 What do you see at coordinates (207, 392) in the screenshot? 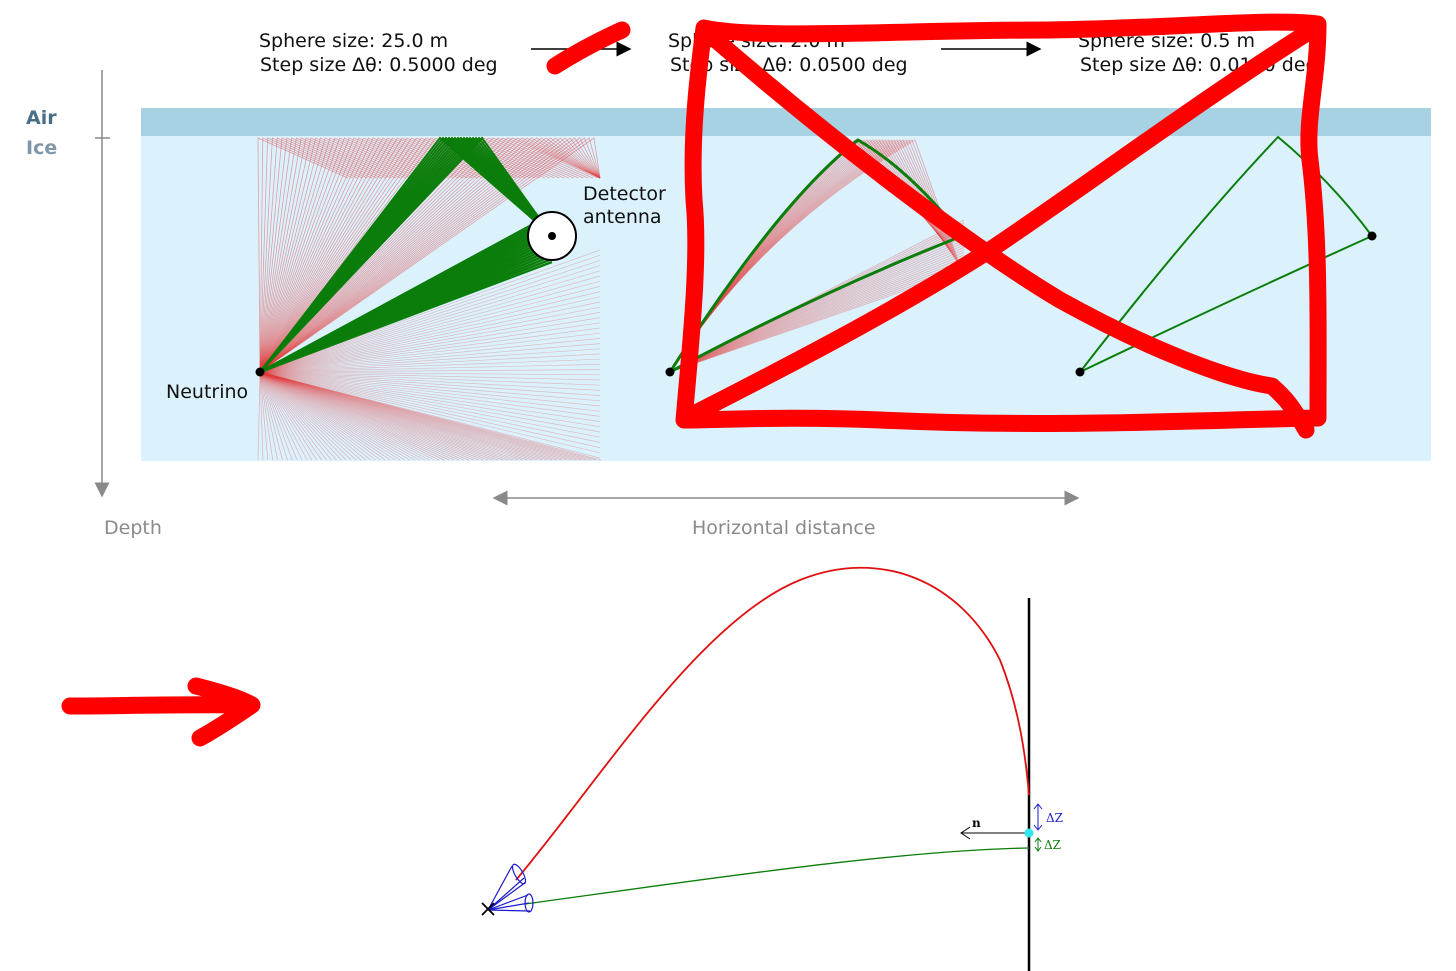
I see `neutrino-label: Neutrino` at bounding box center [207, 392].